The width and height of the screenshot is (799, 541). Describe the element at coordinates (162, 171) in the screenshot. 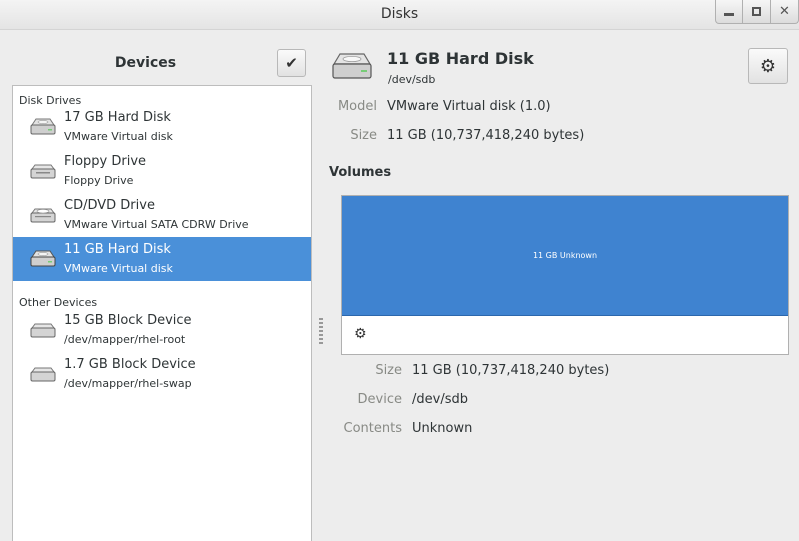

I see `device-row: Floppy Drive Floppy Drive` at that location.